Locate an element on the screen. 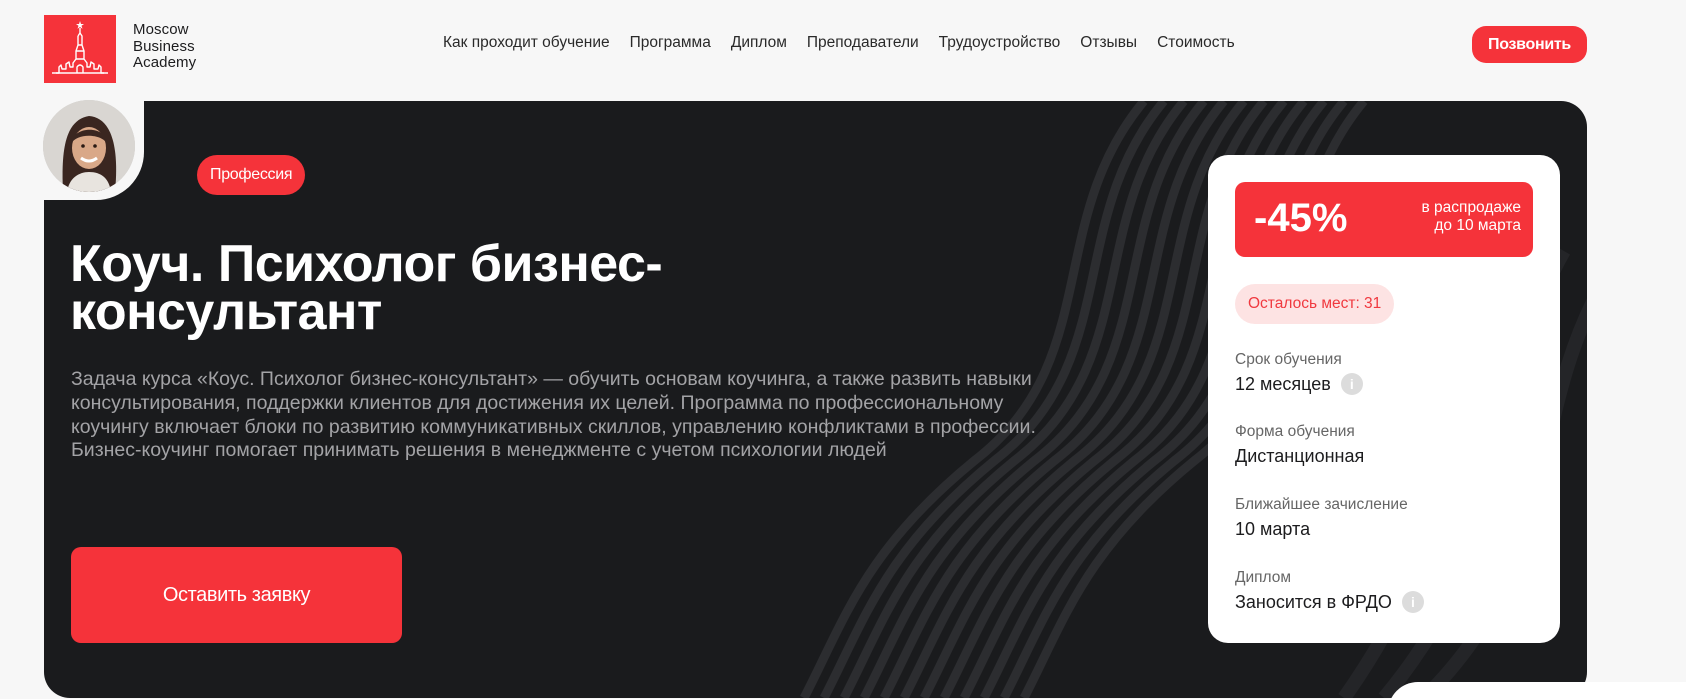  enrollment-value: 10 марта is located at coordinates (1273, 529).